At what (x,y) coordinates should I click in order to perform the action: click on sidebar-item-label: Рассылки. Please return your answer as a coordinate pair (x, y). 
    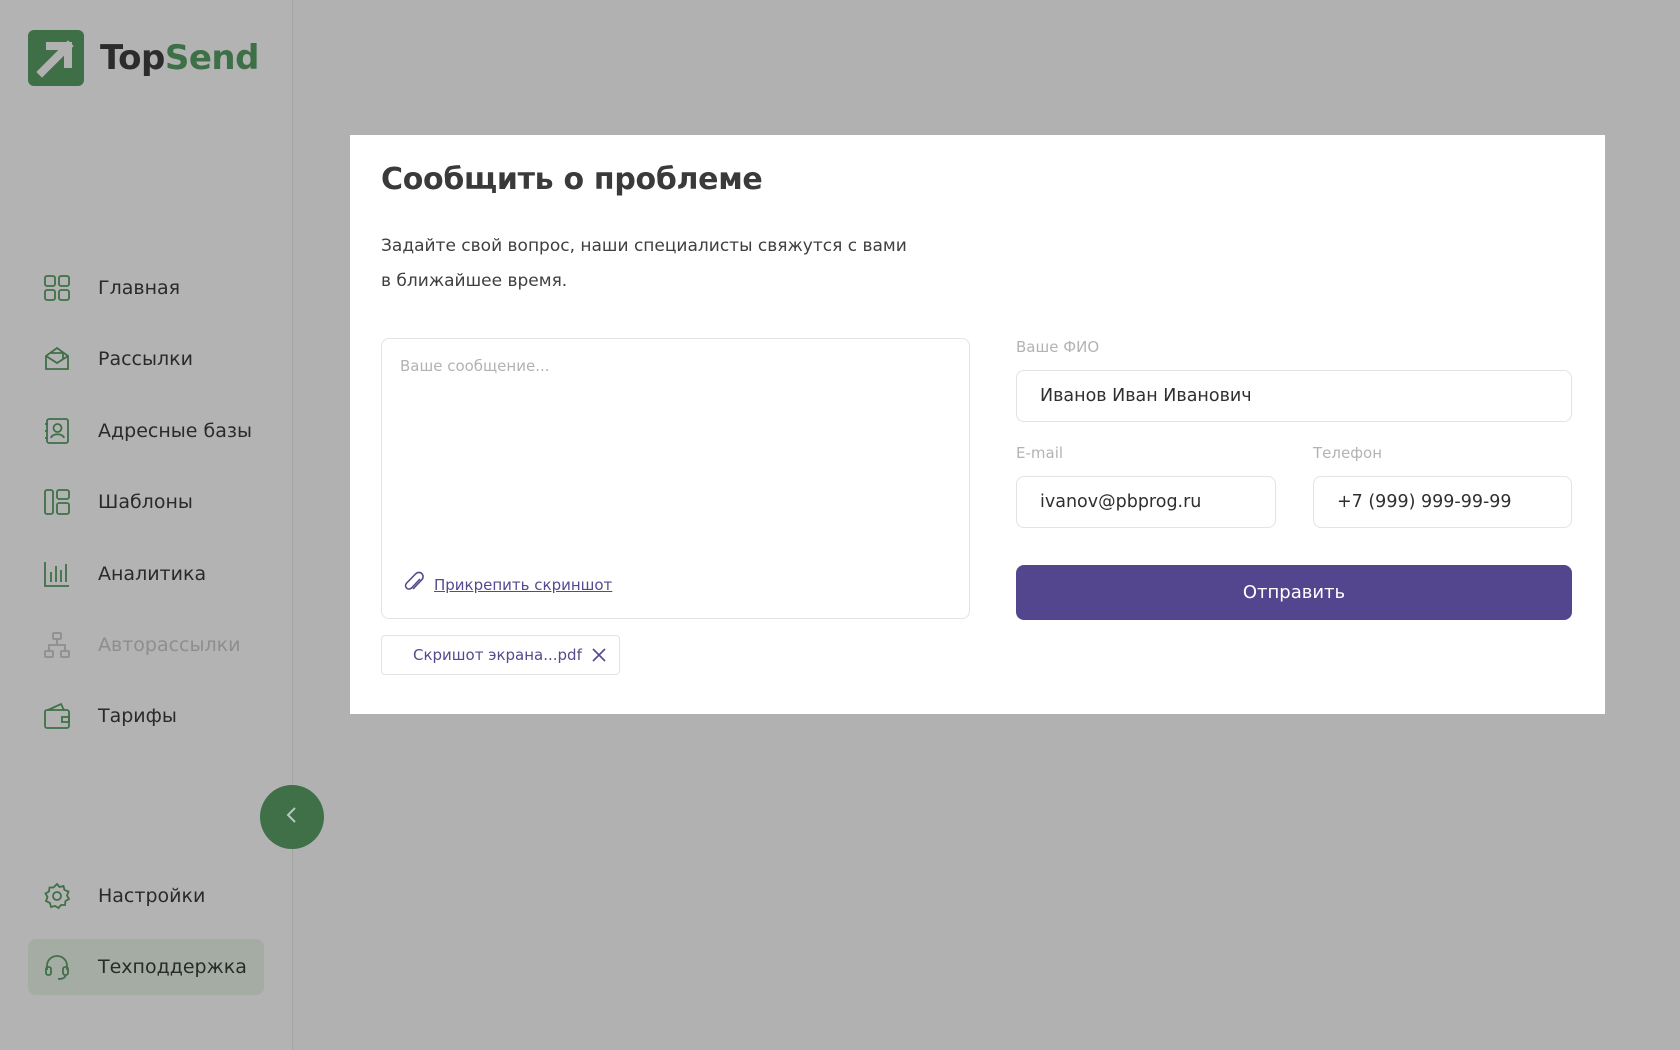
    Looking at the image, I should click on (145, 359).